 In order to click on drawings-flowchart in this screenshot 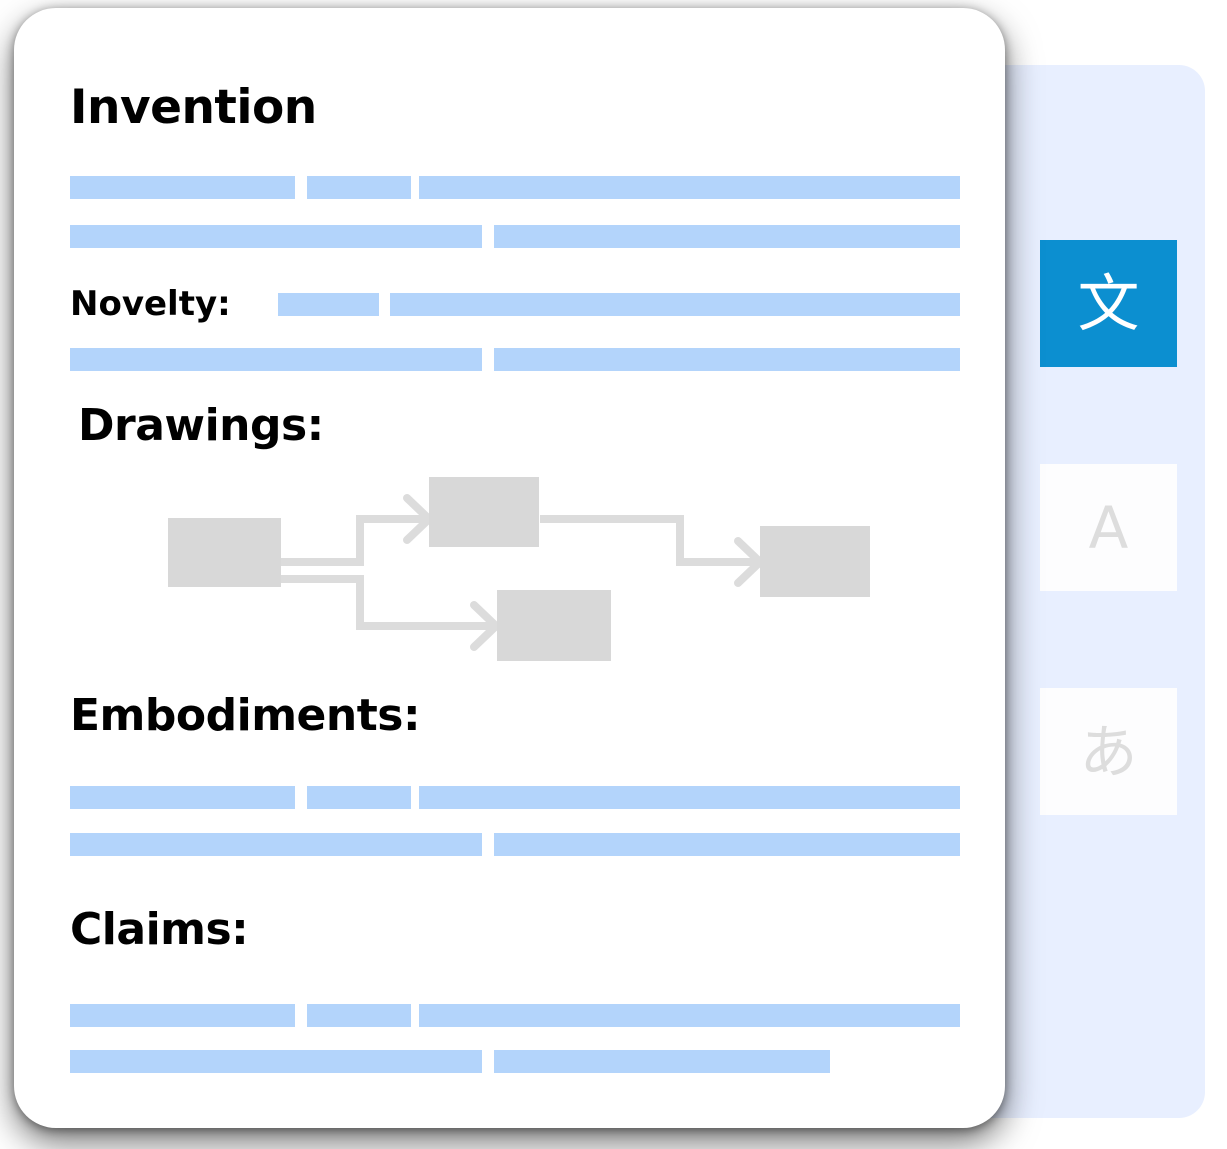, I will do `click(515, 570)`.